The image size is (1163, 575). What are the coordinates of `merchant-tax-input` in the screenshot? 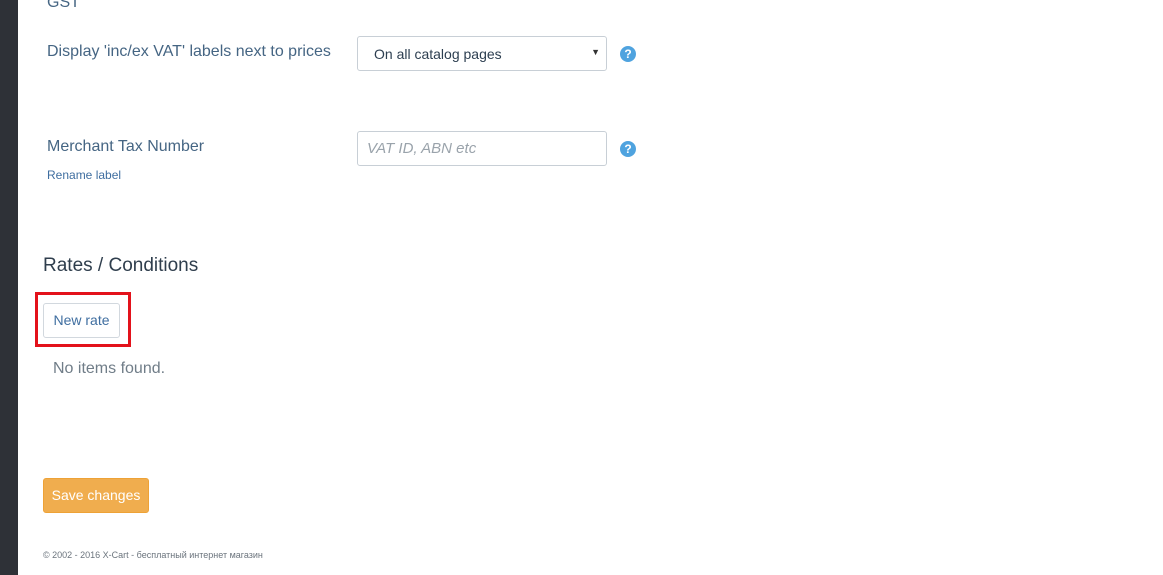 It's located at (482, 148).